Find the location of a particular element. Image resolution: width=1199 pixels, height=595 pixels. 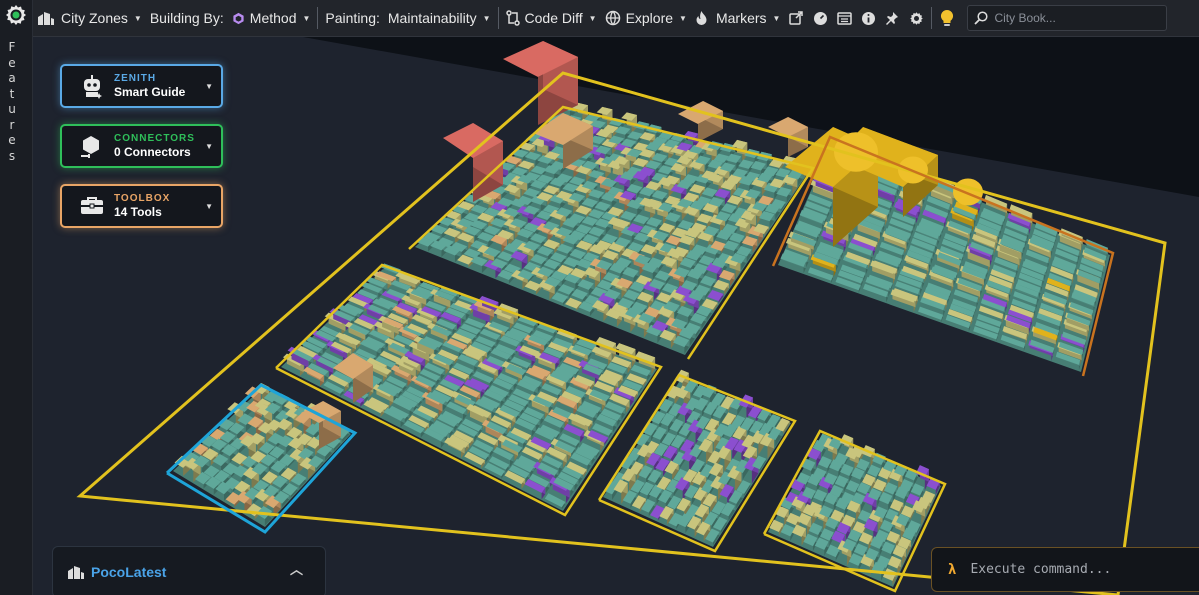

zenith-panel: ZENITH Smart Guide ▼ is located at coordinates (141, 86).